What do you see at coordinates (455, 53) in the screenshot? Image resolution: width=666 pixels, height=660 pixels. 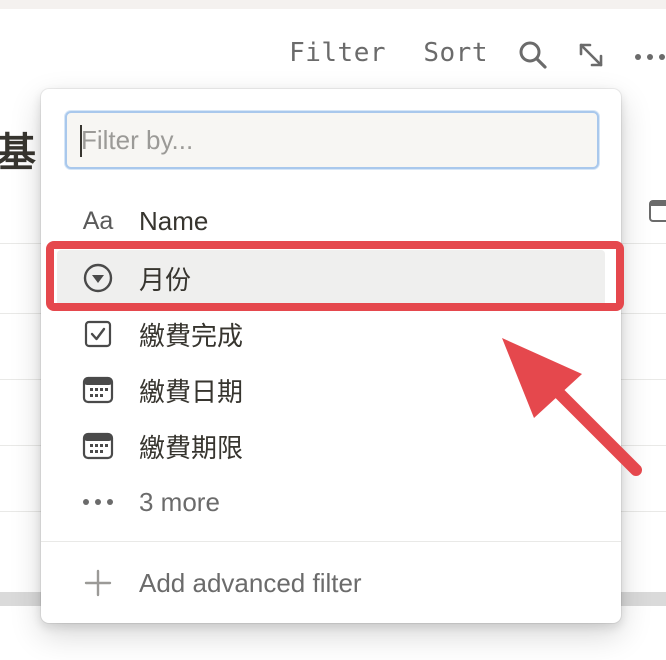 I see `sort-button: Sort` at bounding box center [455, 53].